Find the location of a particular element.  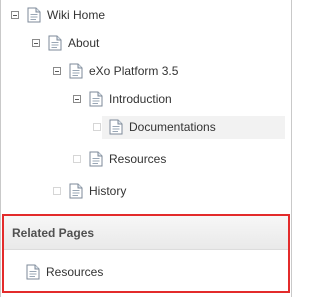

tree-node-documentations: Documentations is located at coordinates (154, 127).